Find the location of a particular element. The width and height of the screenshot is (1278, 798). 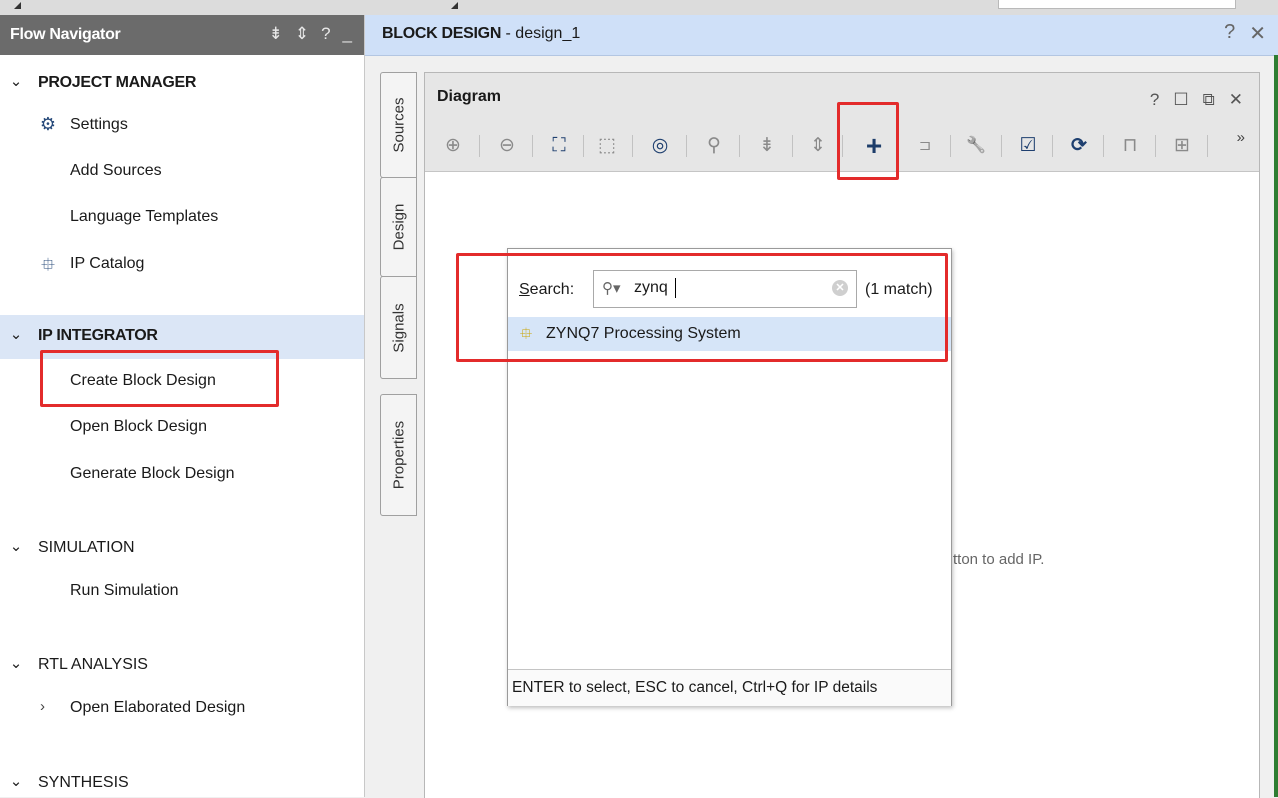

maximize-icon: ☐ is located at coordinates (1180, 100).